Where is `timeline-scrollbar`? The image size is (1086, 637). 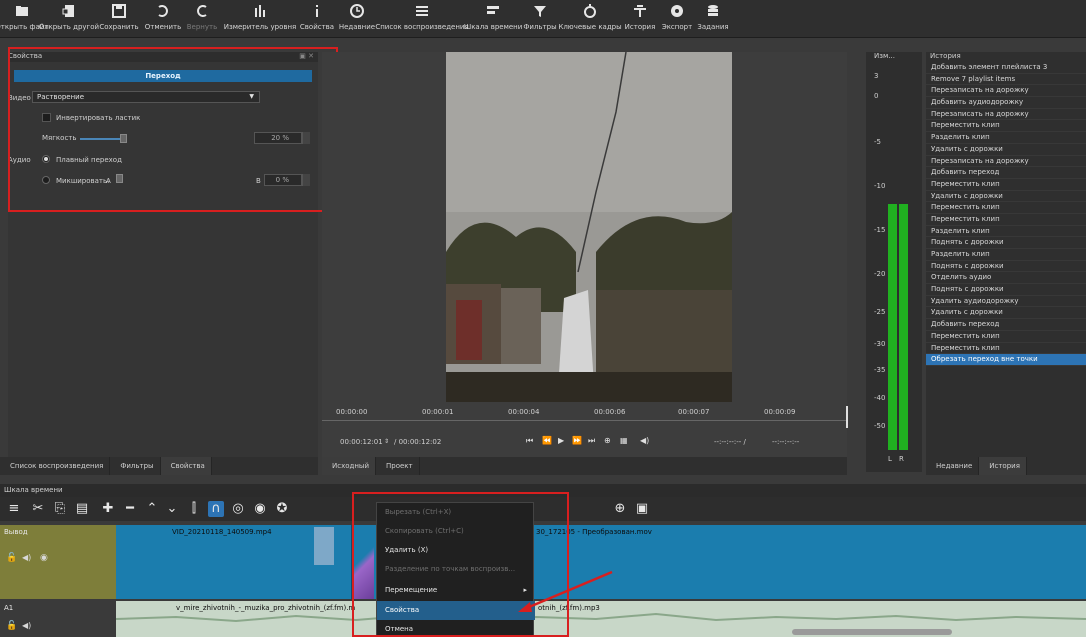 timeline-scrollbar is located at coordinates (872, 632).